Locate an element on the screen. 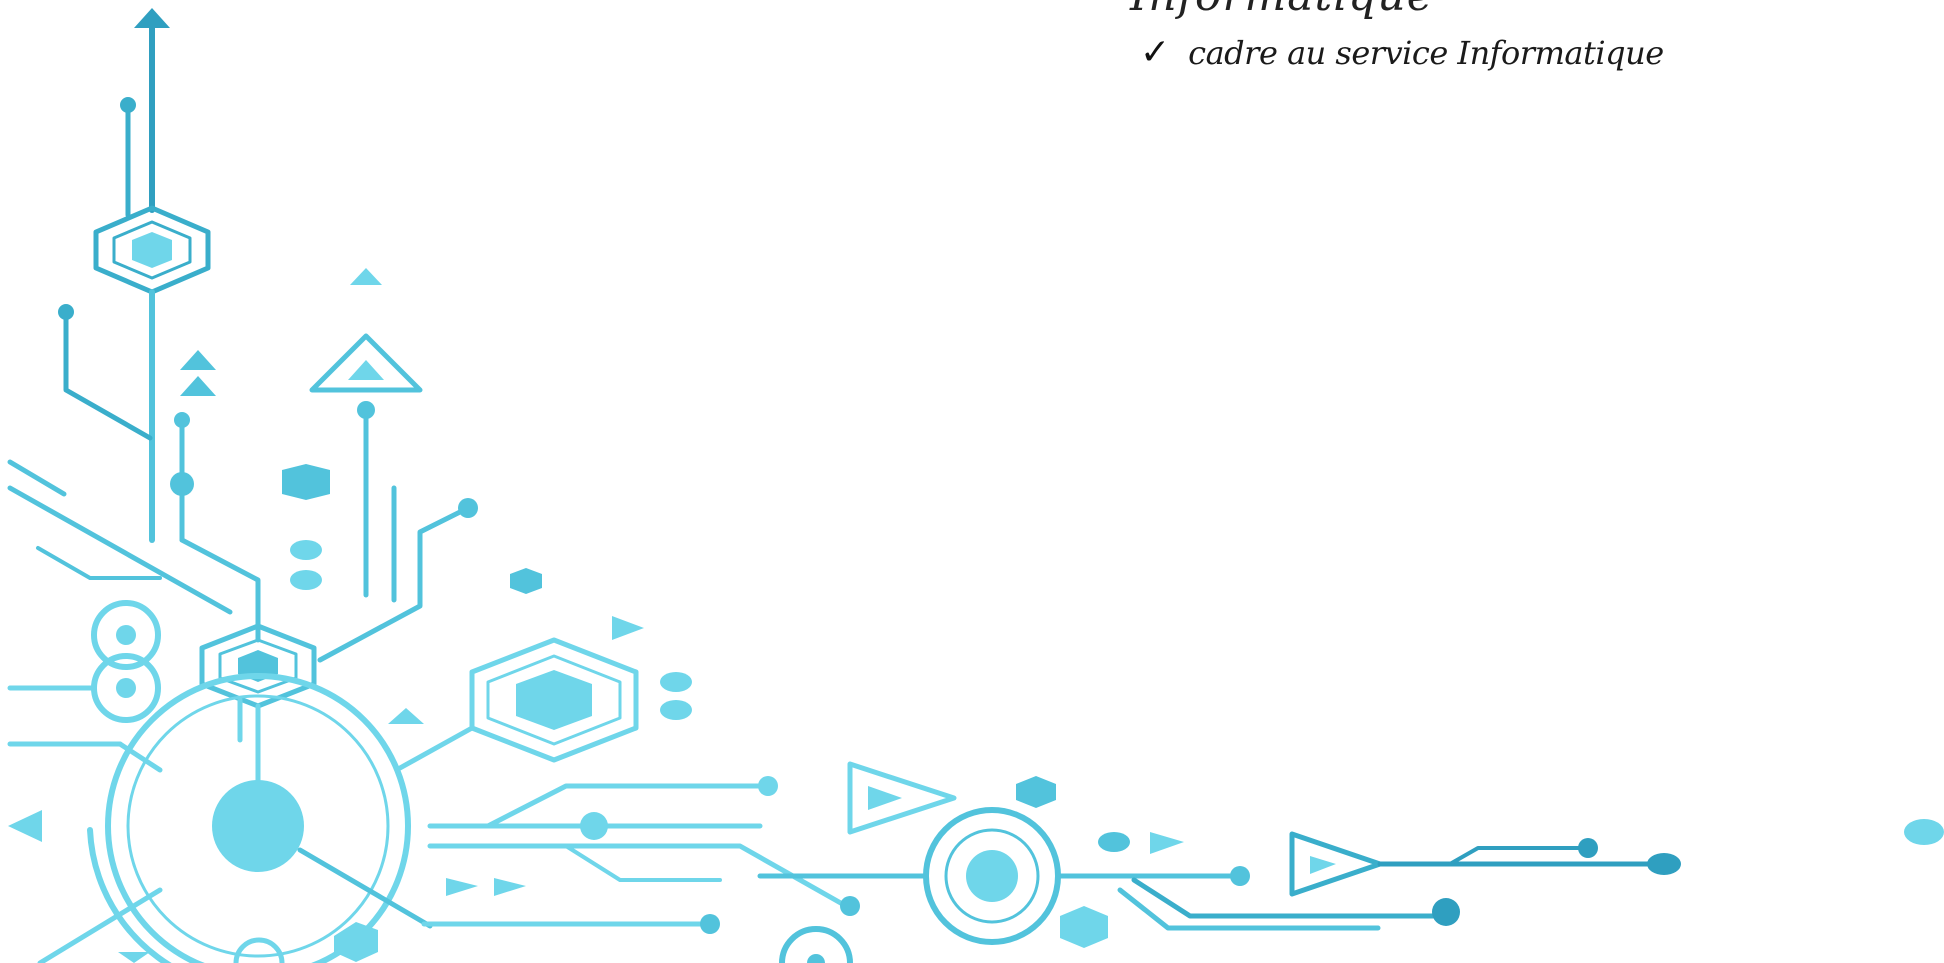 The image size is (1944, 963). bullet-item: ✓ cadre au service Informatique is located at coordinates (1402, 53).